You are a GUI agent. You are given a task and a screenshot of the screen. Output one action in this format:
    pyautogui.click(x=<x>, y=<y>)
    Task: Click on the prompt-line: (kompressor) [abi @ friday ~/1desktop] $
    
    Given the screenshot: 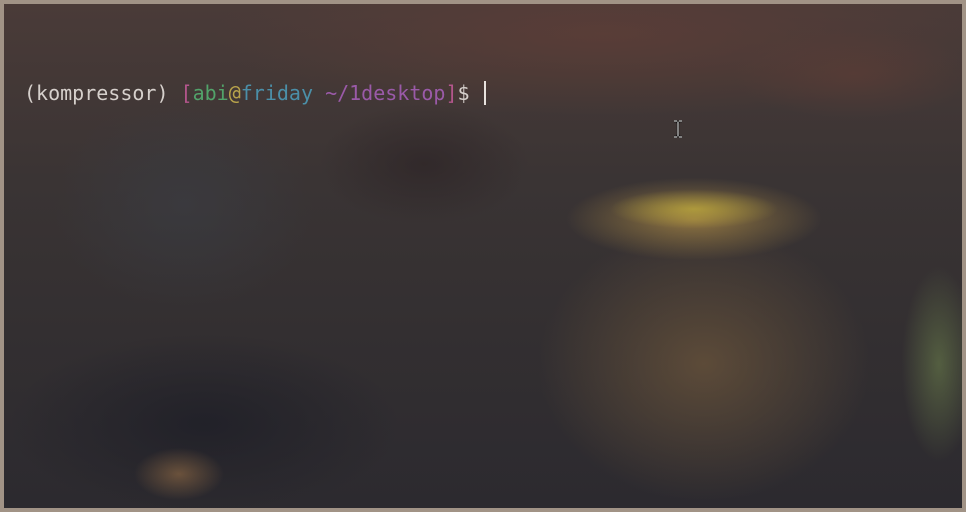 What is the action you would take?
    pyautogui.click(x=493, y=93)
    